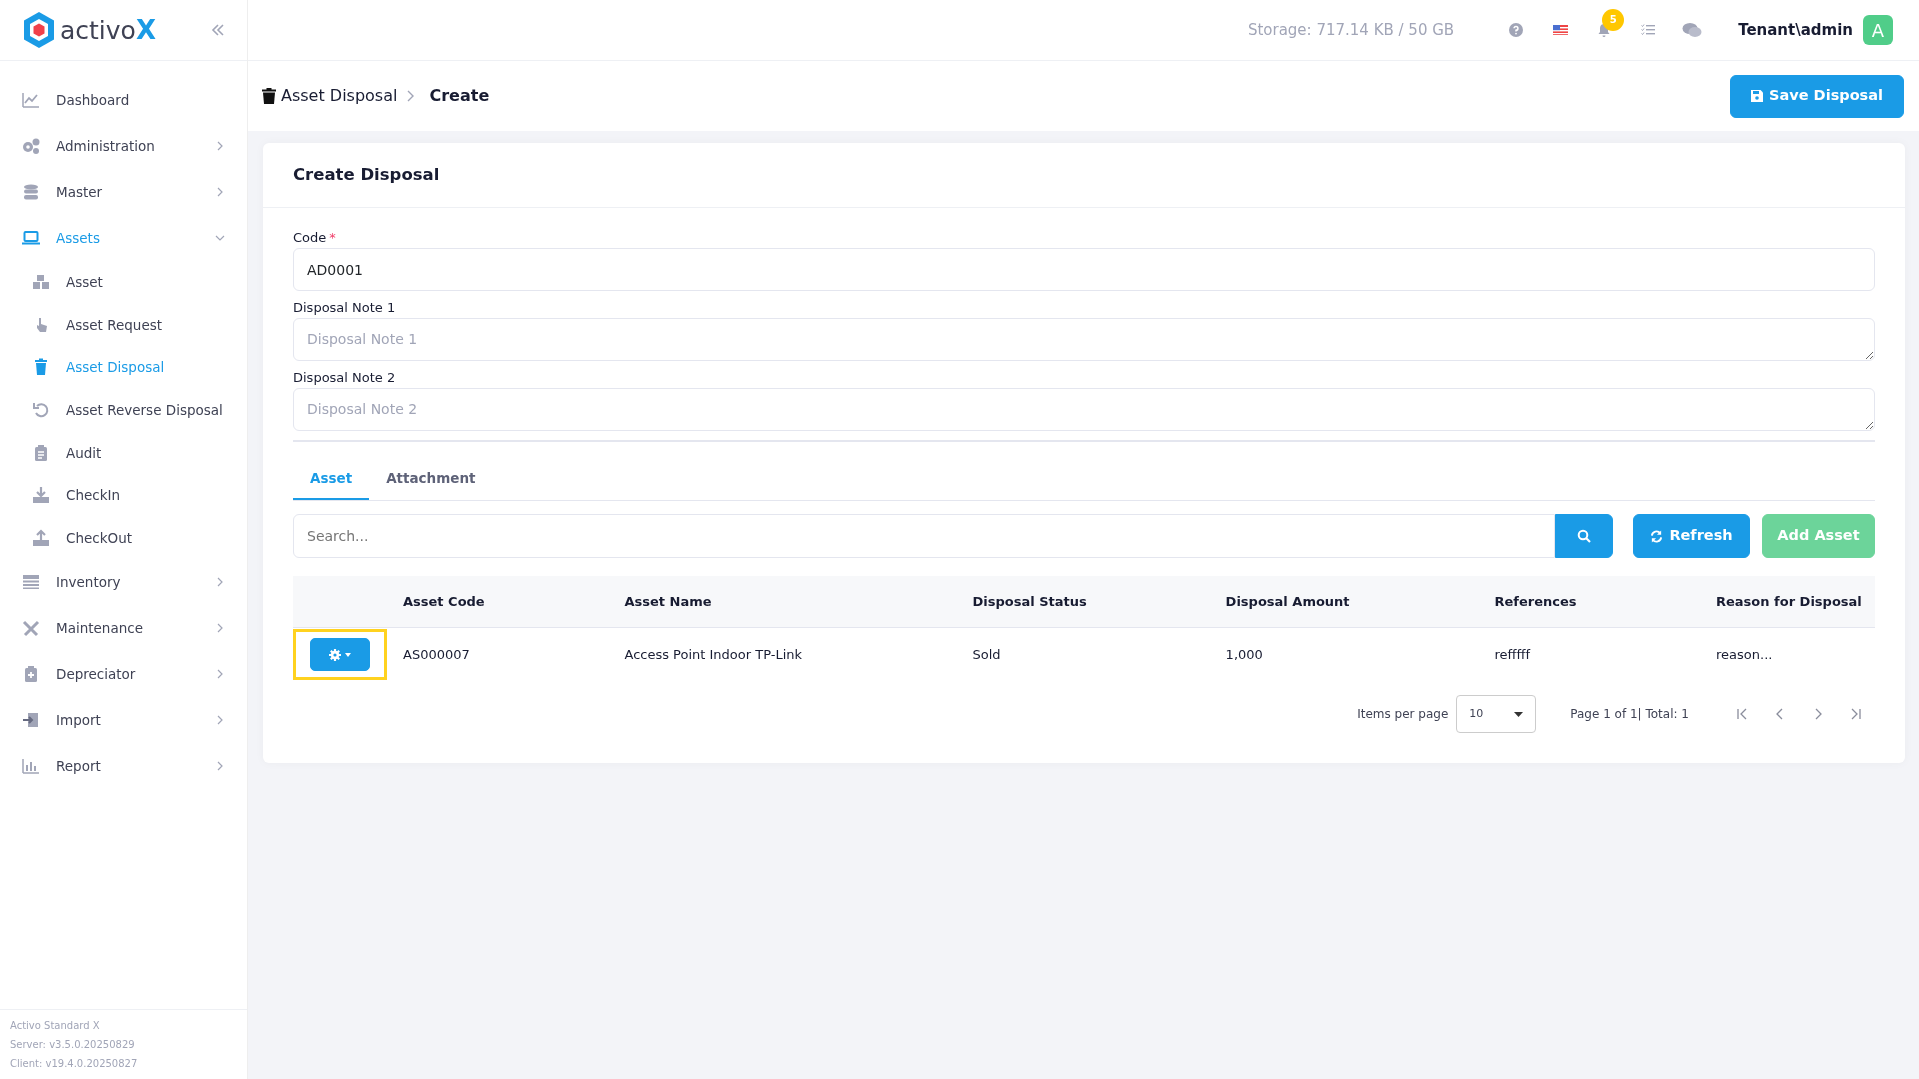 This screenshot has width=1919, height=1079. I want to click on sidebar-item: Report, so click(123, 766).